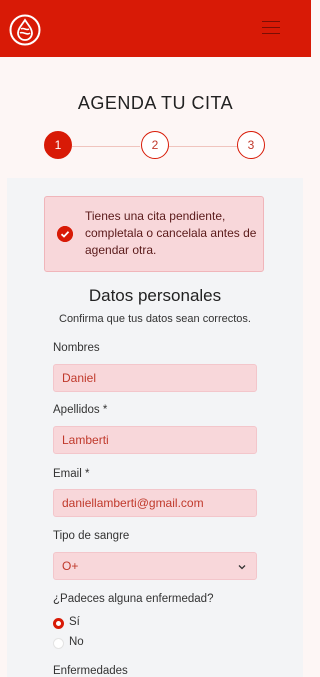 This screenshot has height=677, width=320. What do you see at coordinates (155, 503) in the screenshot?
I see `email-input: daniellamberti@gmail.com` at bounding box center [155, 503].